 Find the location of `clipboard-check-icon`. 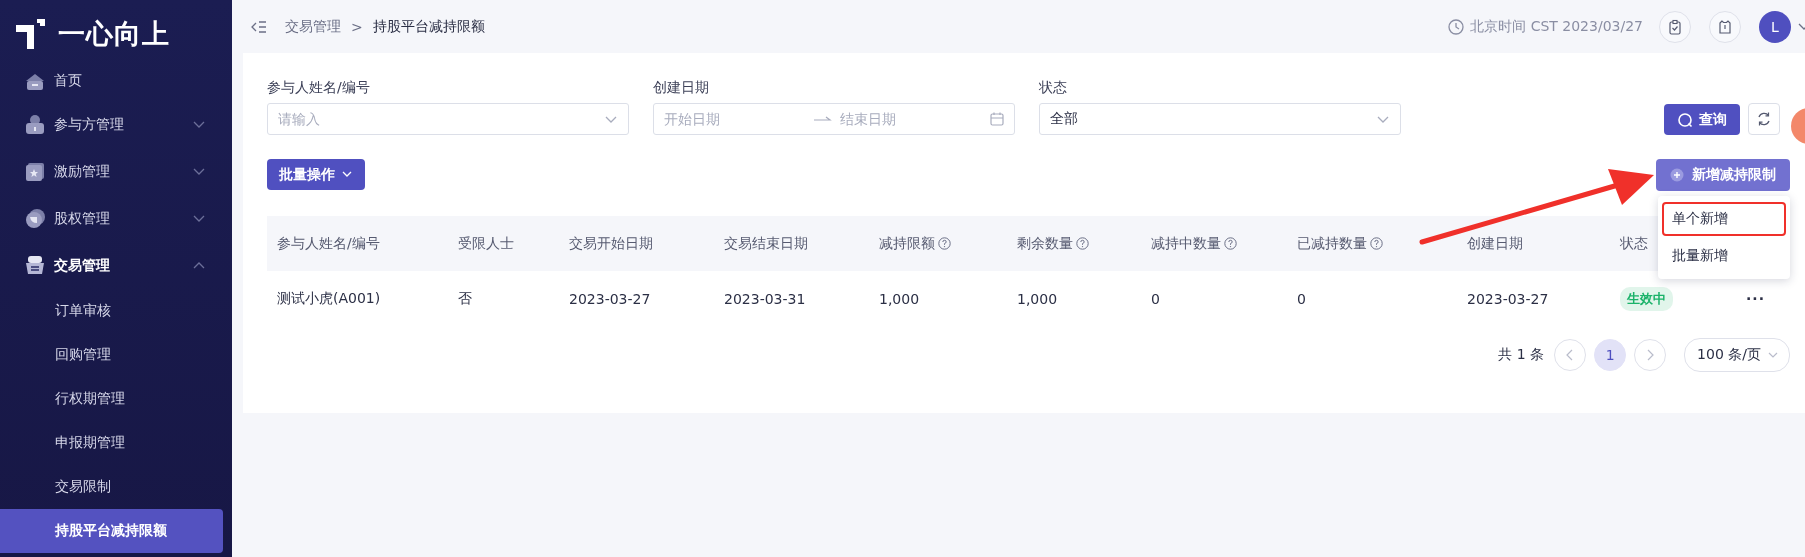

clipboard-check-icon is located at coordinates (1675, 26).